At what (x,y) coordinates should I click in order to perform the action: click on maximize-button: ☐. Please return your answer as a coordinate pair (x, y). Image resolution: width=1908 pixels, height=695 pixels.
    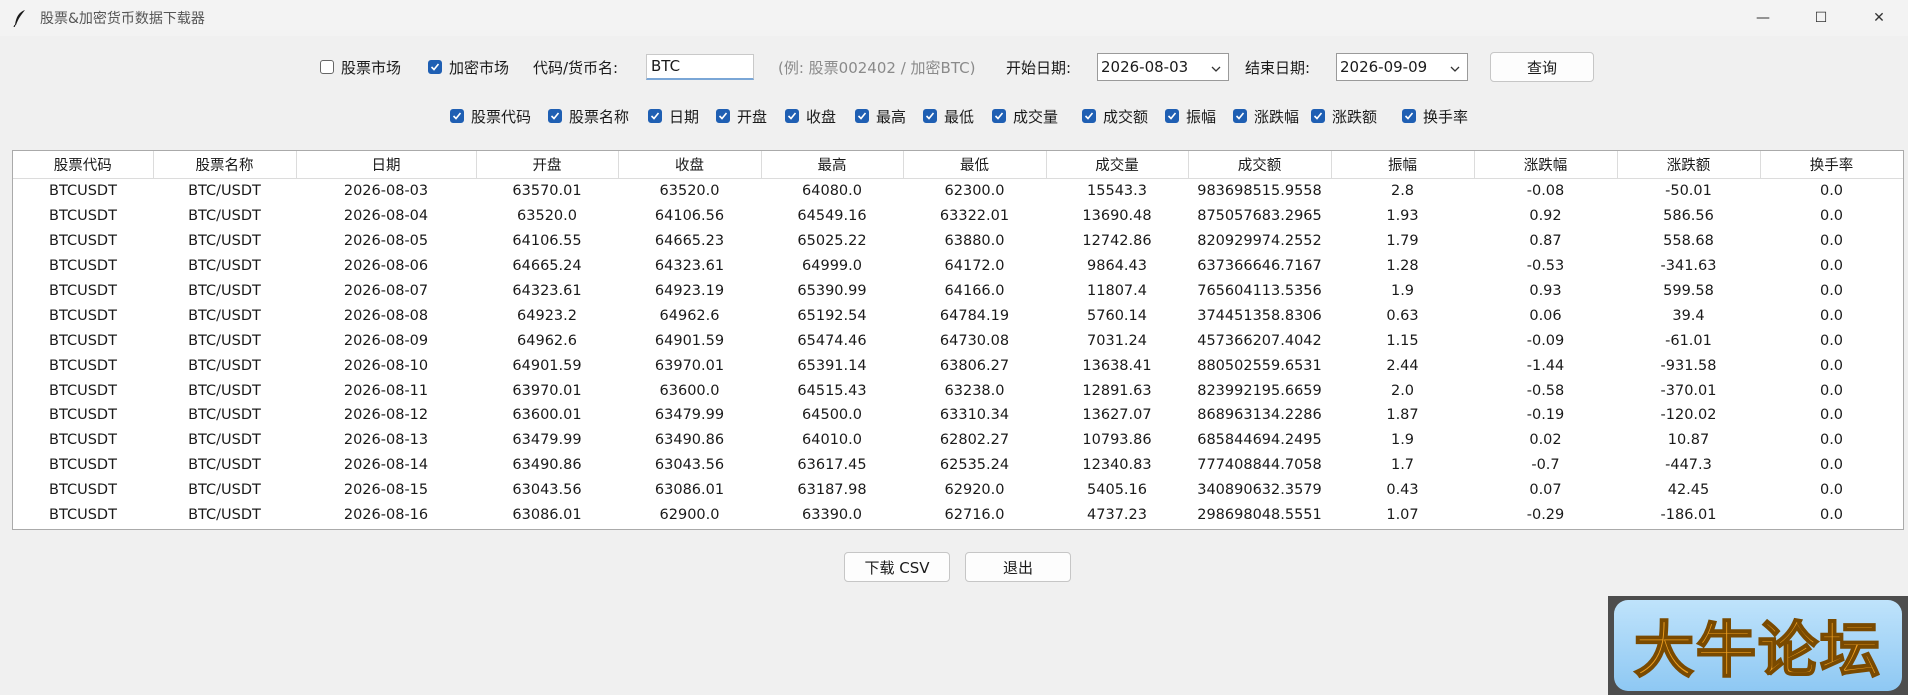
    Looking at the image, I should click on (1821, 18).